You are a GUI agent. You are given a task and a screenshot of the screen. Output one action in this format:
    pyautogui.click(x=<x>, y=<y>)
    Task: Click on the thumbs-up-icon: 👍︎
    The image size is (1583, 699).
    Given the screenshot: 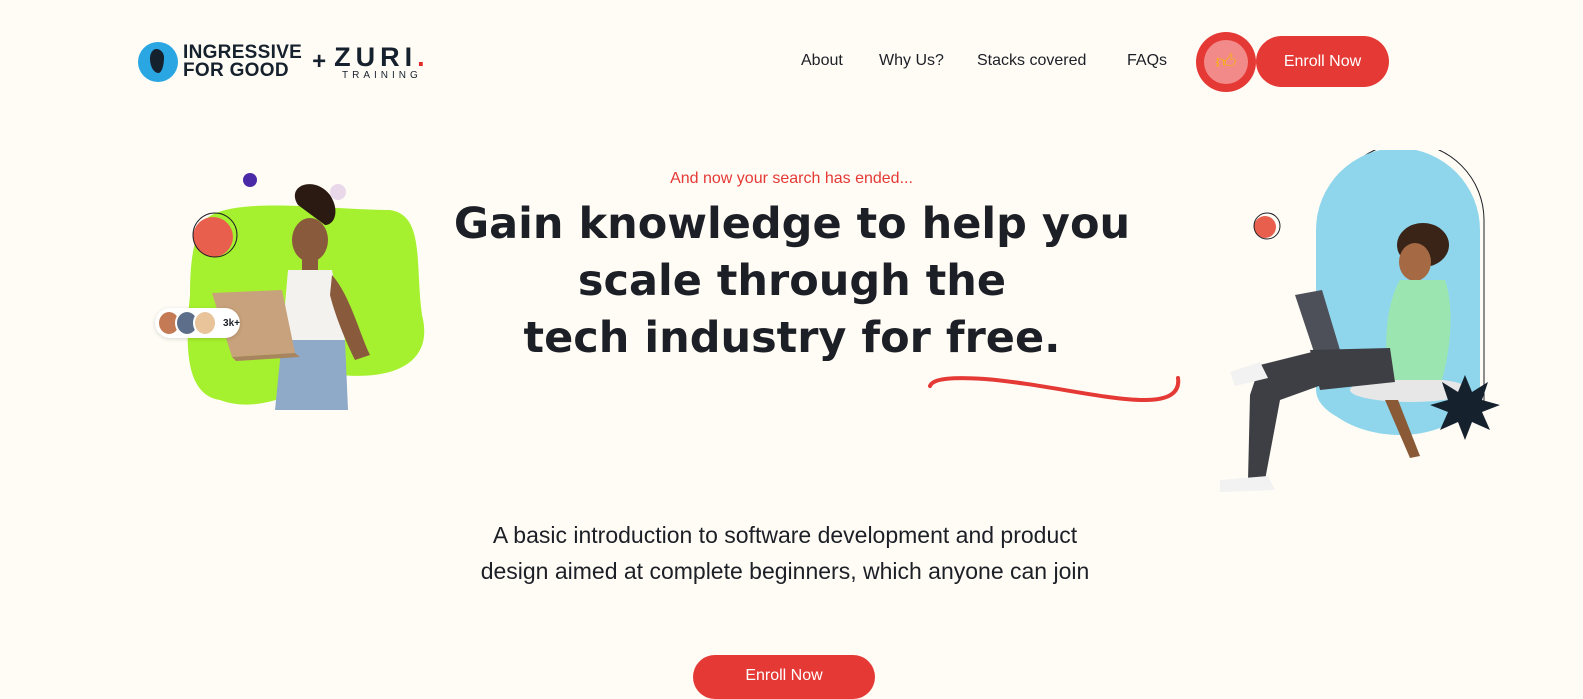 What is the action you would take?
    pyautogui.click(x=1226, y=62)
    